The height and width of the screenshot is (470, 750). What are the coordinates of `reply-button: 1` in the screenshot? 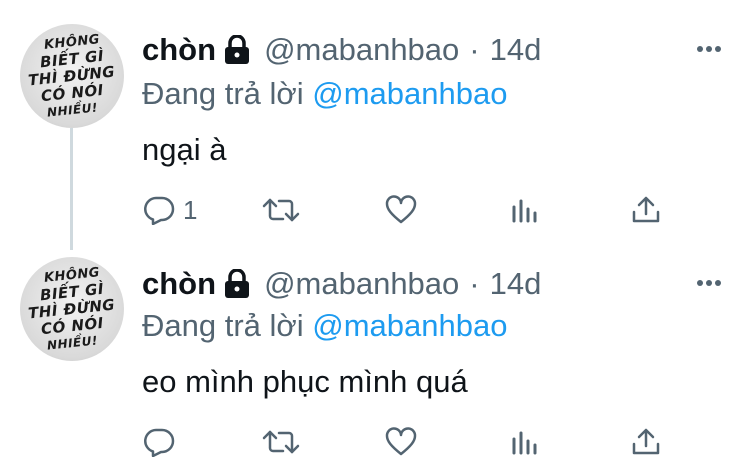 It's located at (170, 210).